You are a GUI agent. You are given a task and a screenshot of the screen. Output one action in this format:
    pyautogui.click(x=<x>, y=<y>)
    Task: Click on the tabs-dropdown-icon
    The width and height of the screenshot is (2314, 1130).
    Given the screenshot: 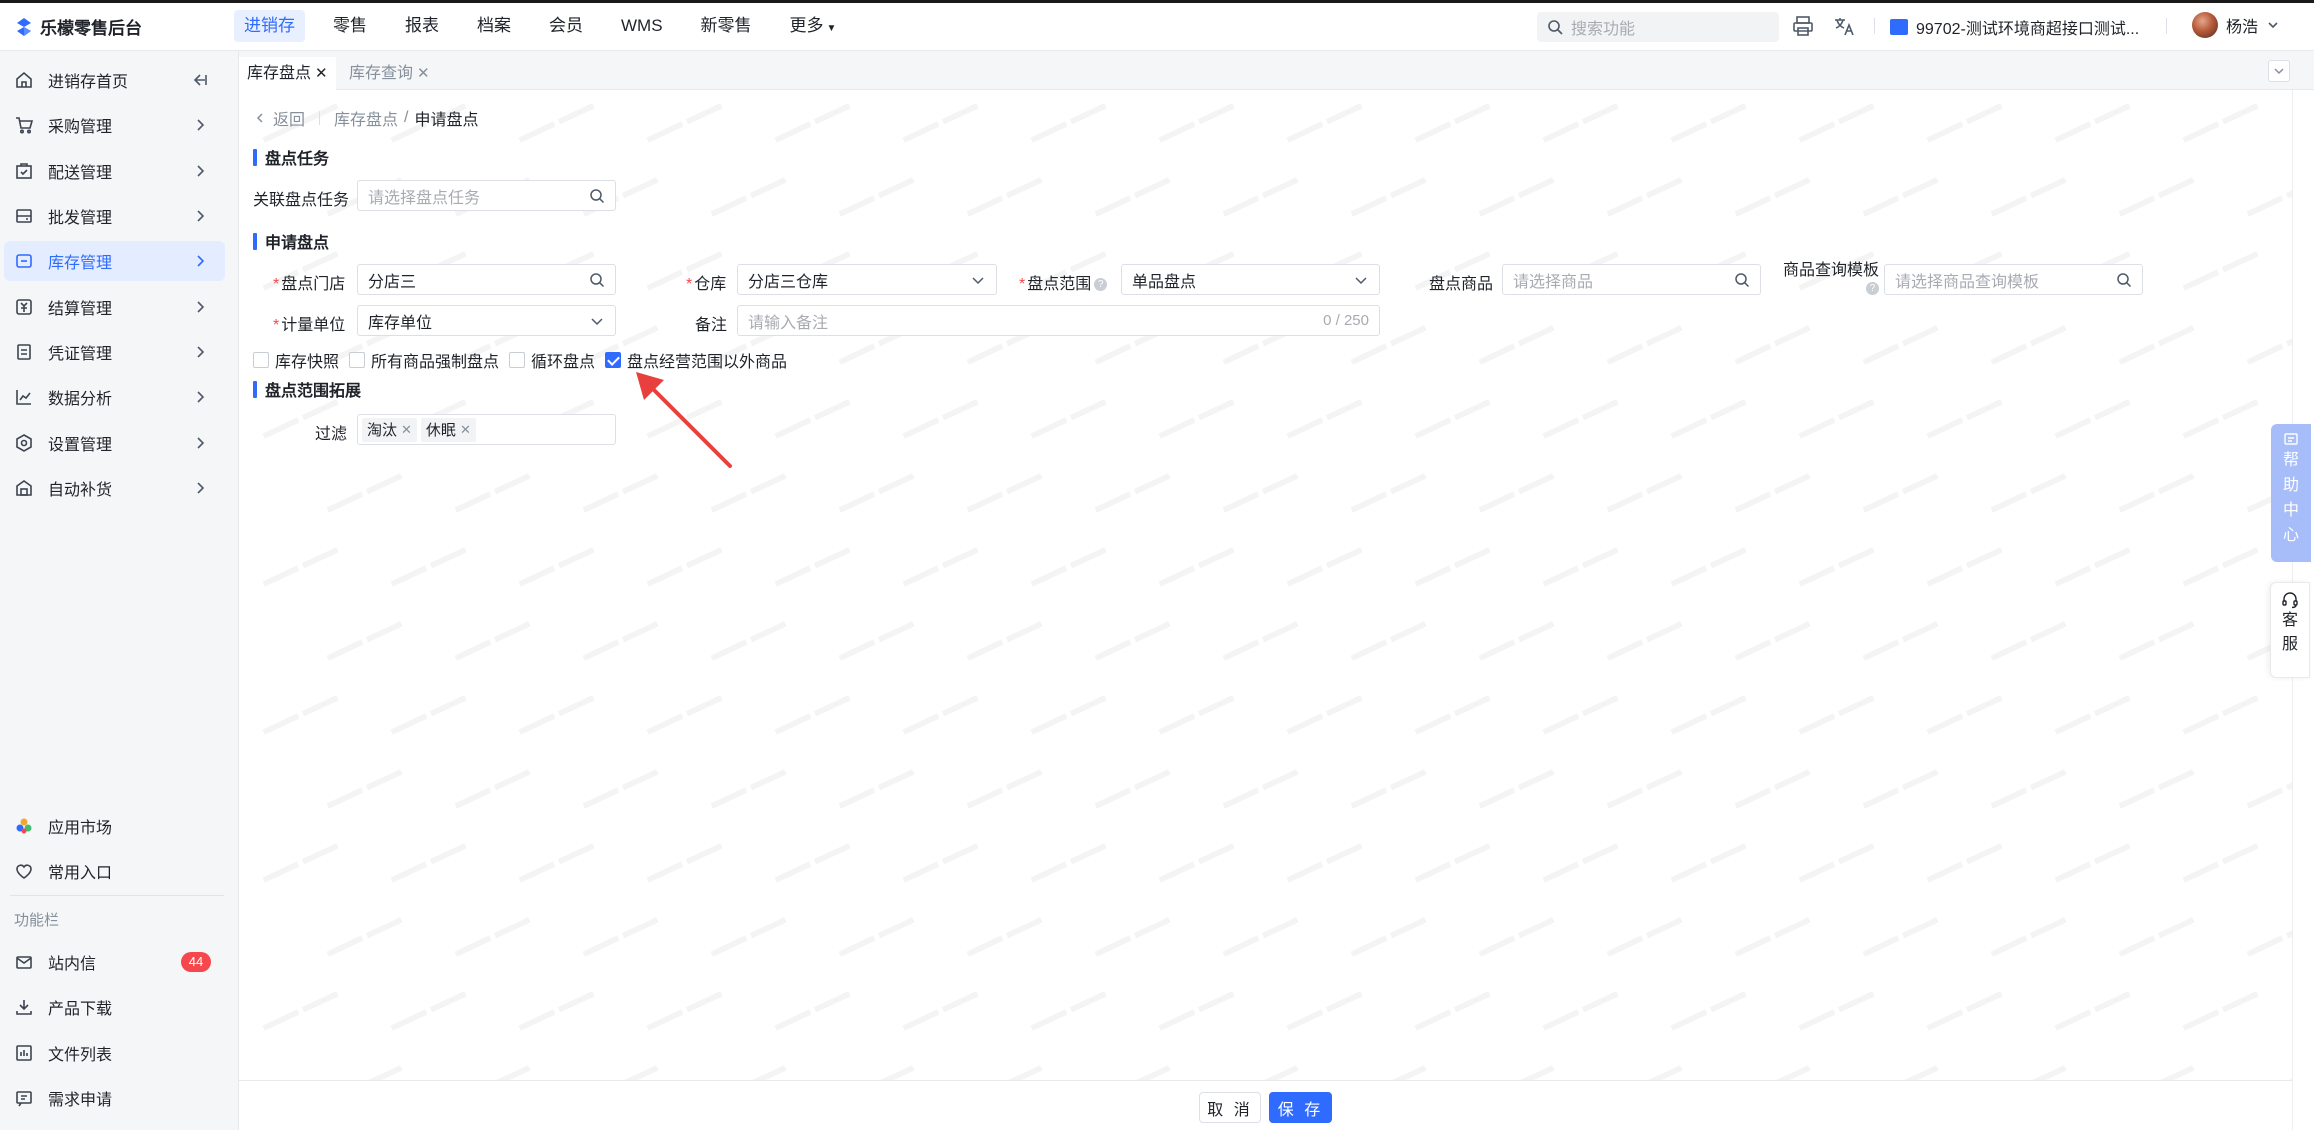 What is the action you would take?
    pyautogui.click(x=2279, y=71)
    